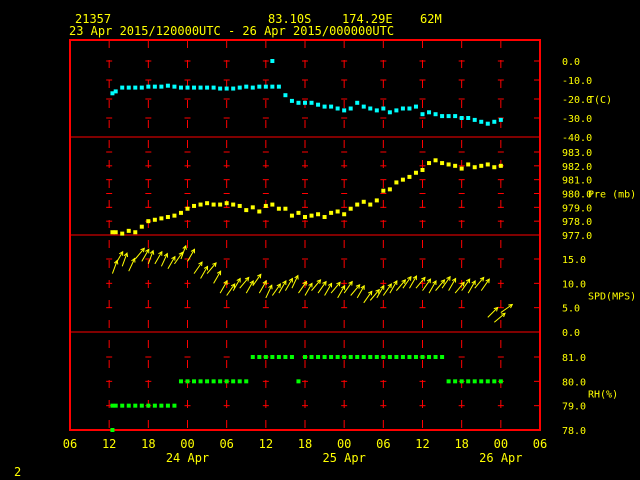  I want to click on pressure-tick-label: 978.0, so click(577, 222).